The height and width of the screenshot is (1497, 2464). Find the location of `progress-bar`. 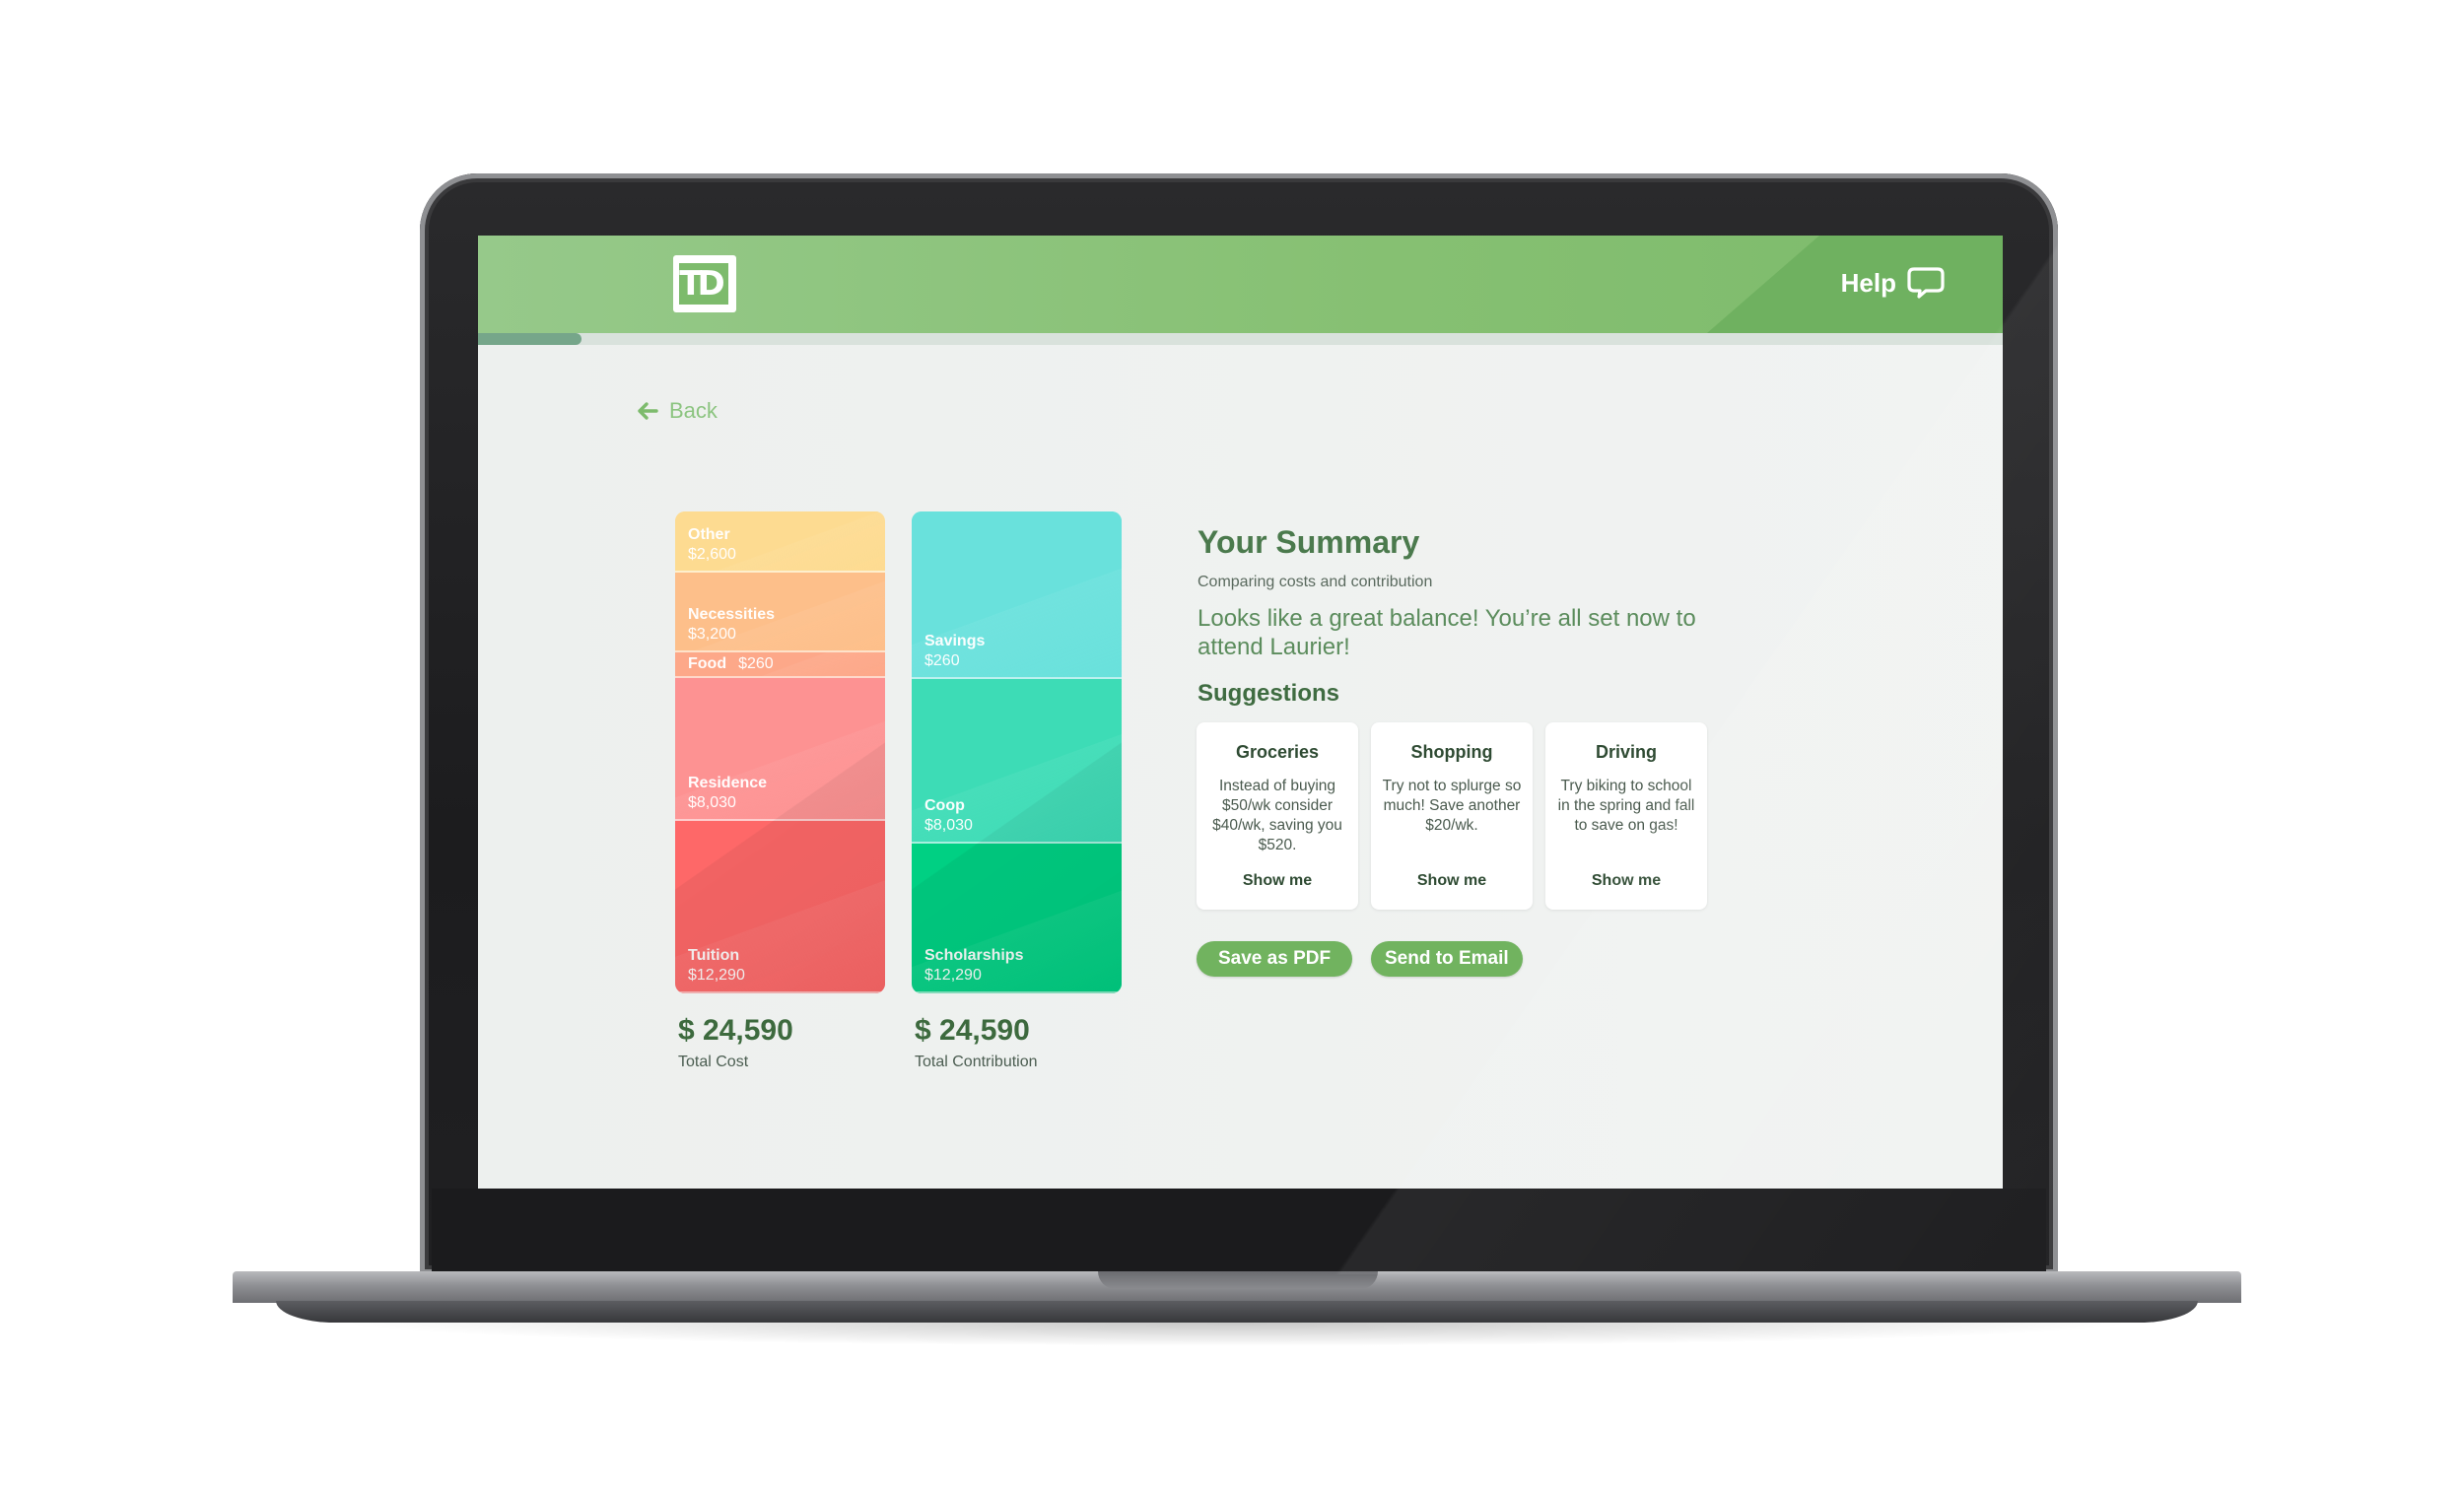

progress-bar is located at coordinates (1240, 339).